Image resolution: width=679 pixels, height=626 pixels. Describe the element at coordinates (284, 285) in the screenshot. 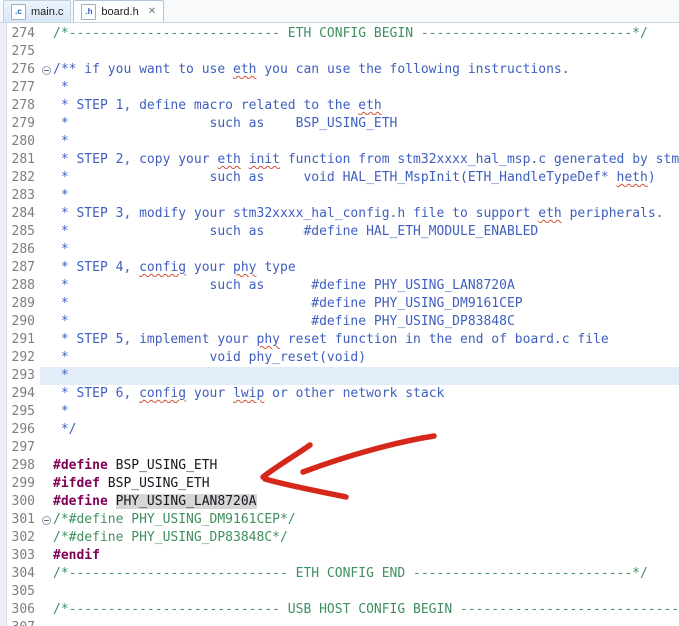

I see `code-text: * such as #define PHY_USING_LAN8720A` at that location.